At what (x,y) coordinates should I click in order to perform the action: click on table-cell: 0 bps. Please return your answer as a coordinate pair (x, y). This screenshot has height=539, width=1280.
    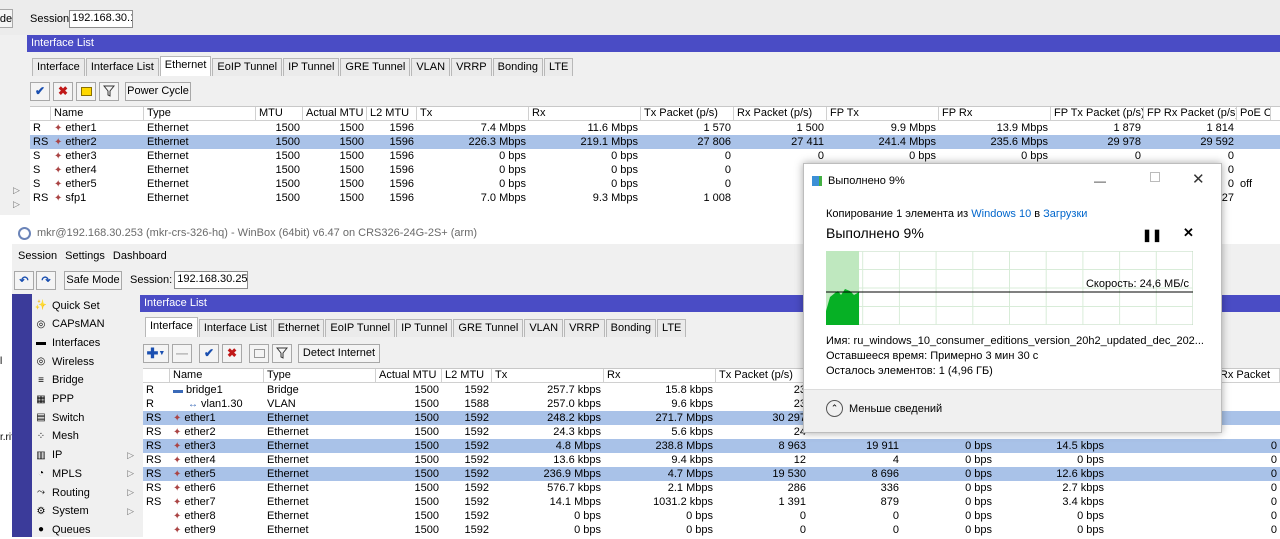
    Looking at the image, I should click on (624, 156).